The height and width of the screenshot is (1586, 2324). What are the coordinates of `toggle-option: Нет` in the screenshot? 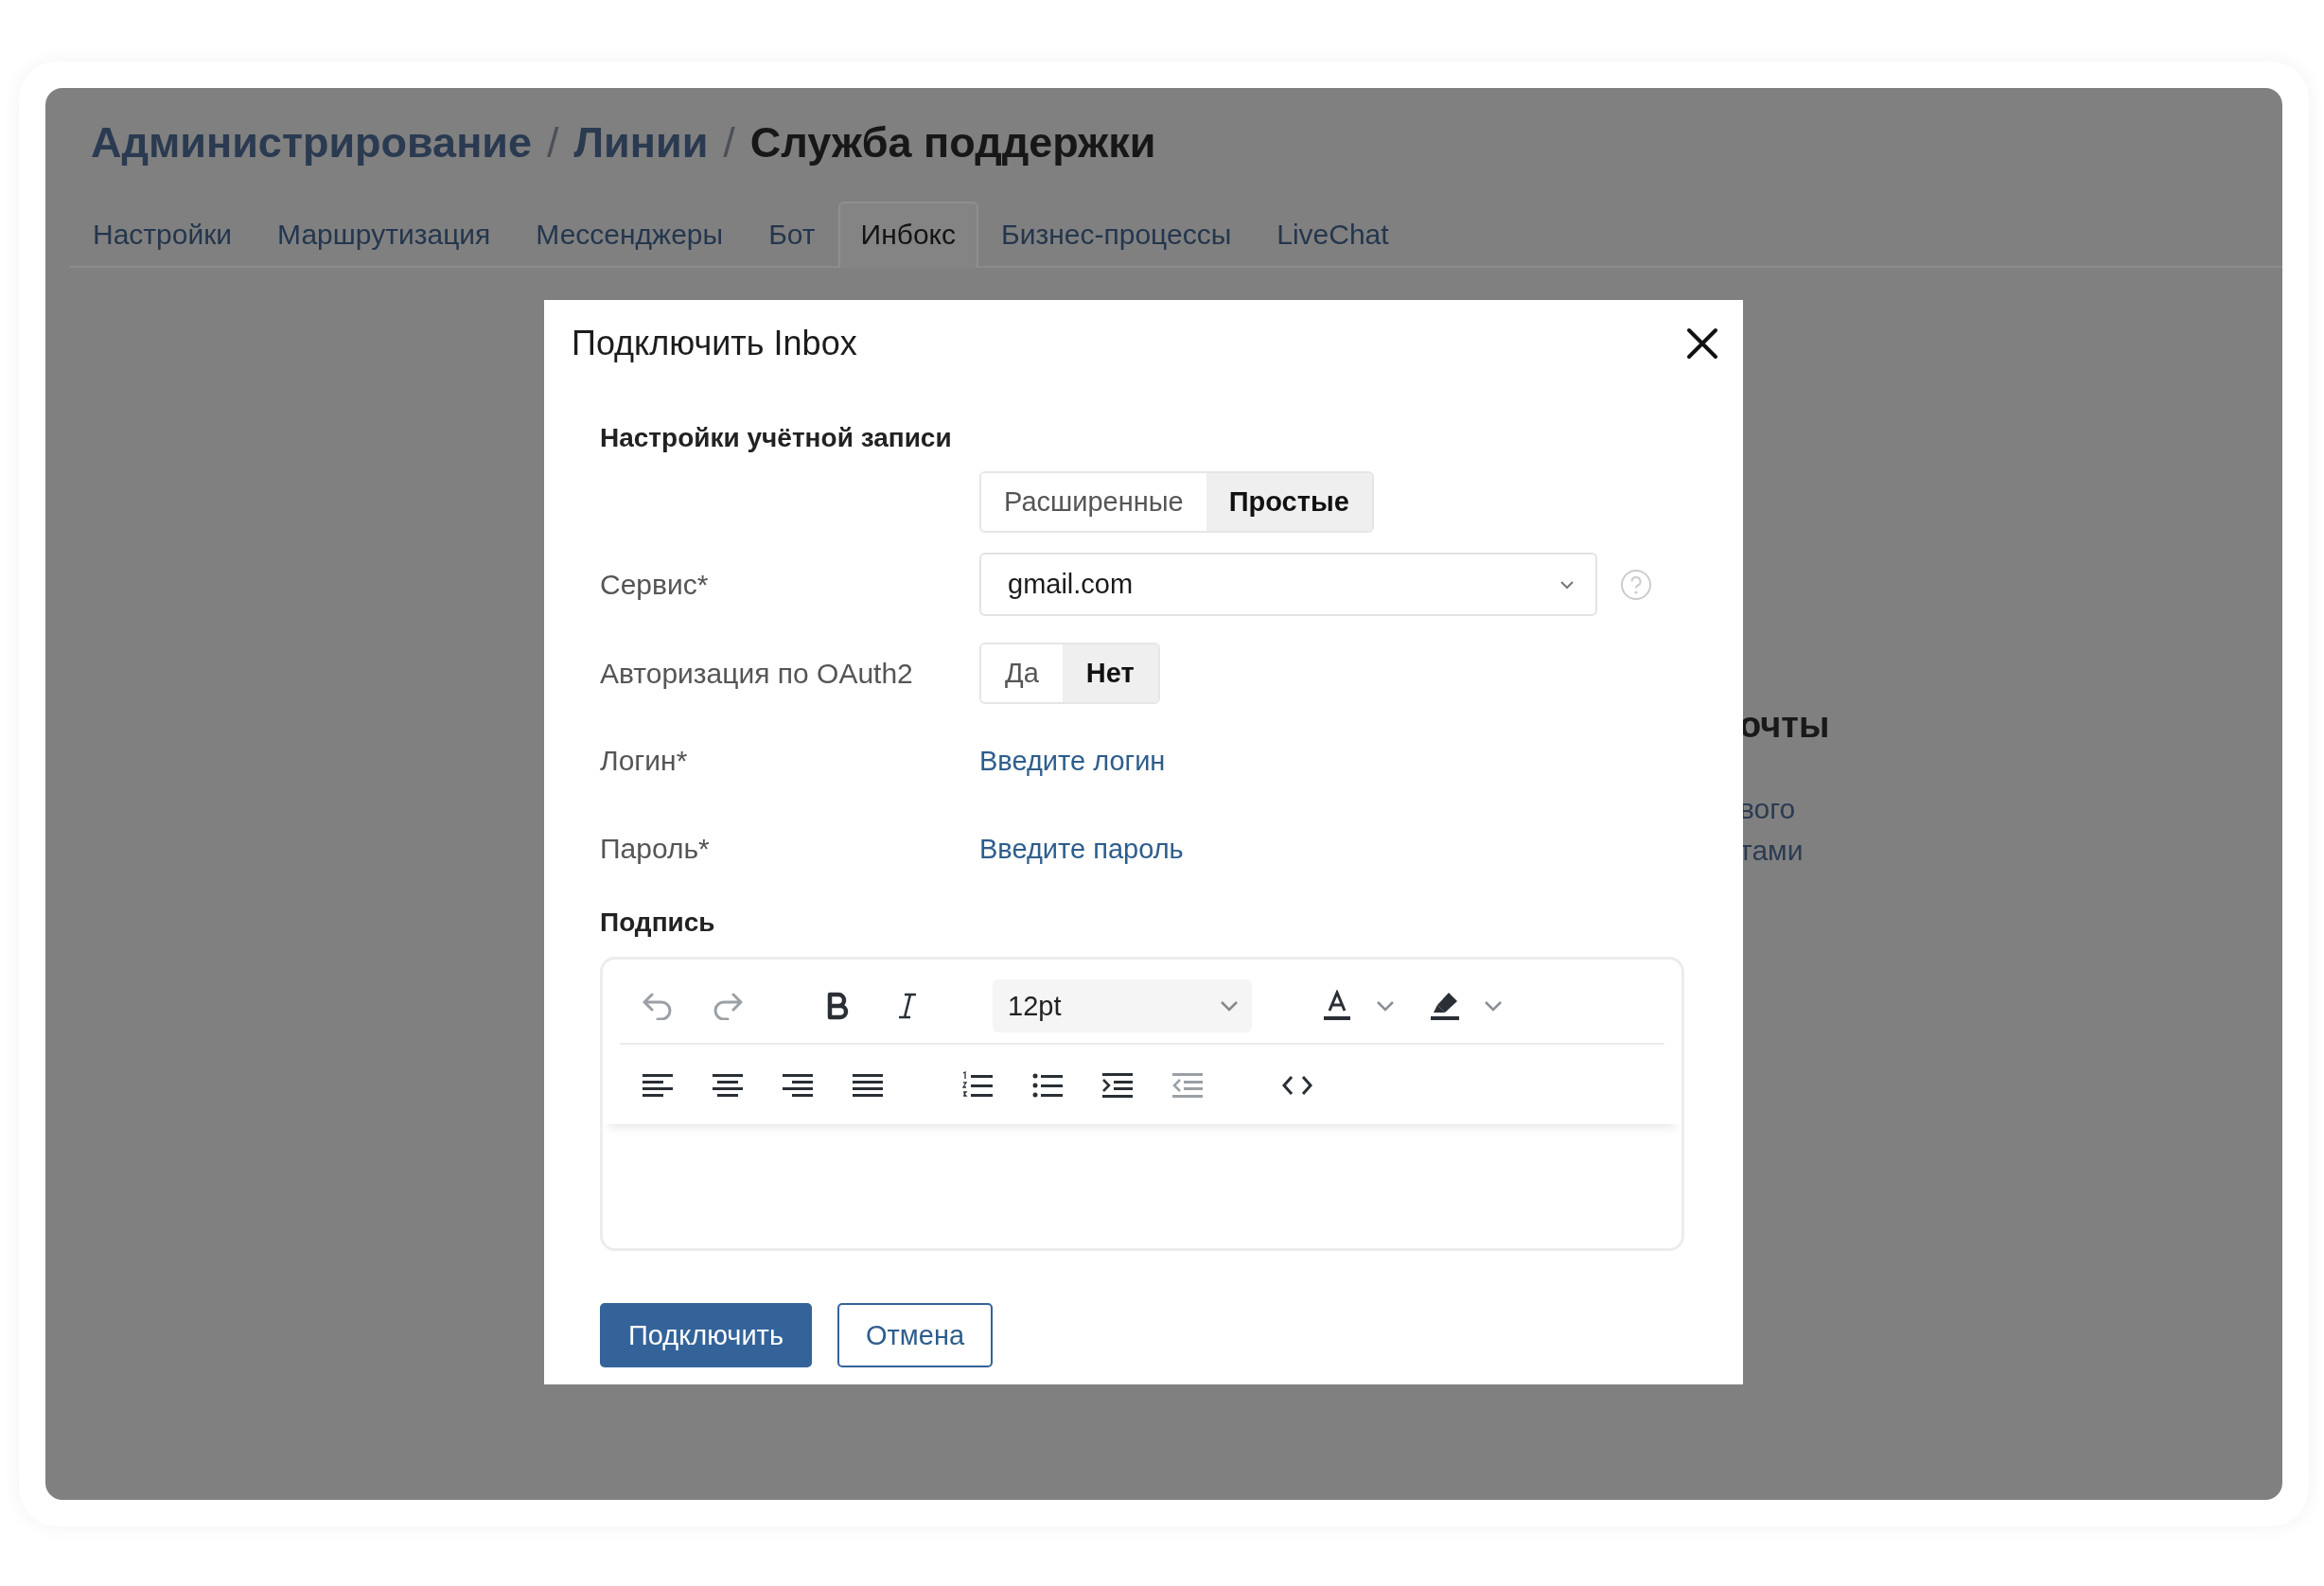 It's located at (1110, 673).